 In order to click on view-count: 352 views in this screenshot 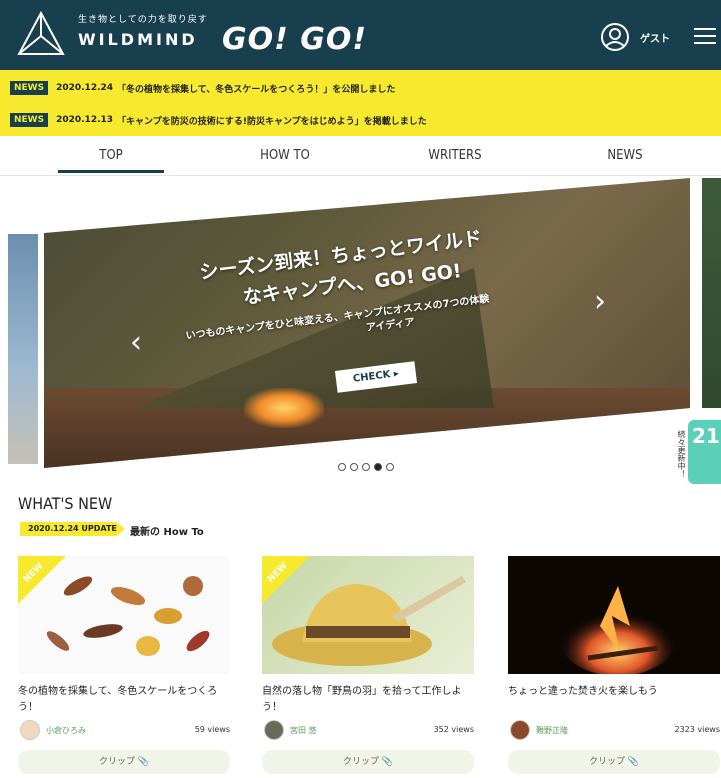, I will do `click(453, 729)`.